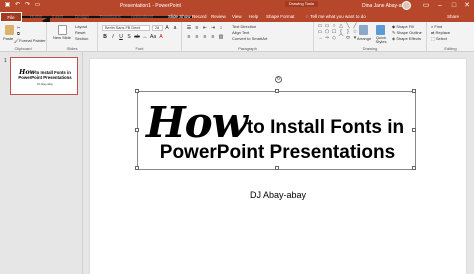  Describe the element at coordinates (72, 37) in the screenshot. I see `slides-group: New Slide Layout Reset Section Slides` at that location.